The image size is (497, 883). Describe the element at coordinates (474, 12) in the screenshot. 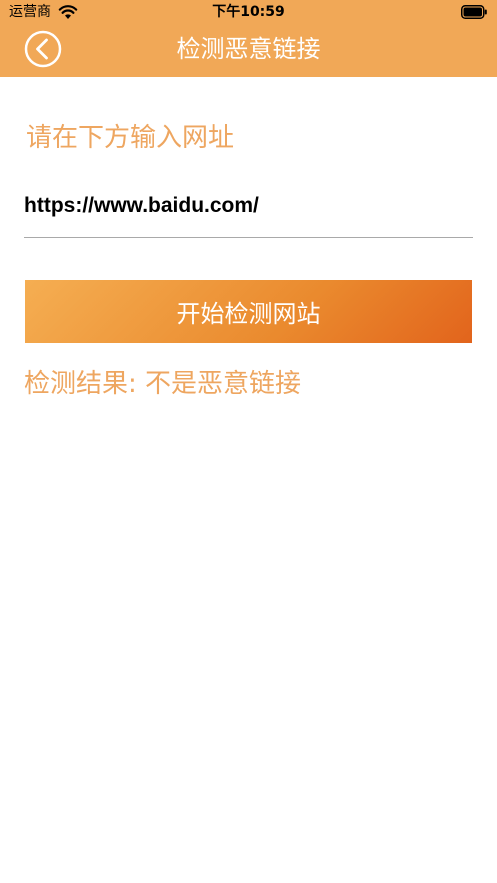

I see `battery-icon` at that location.